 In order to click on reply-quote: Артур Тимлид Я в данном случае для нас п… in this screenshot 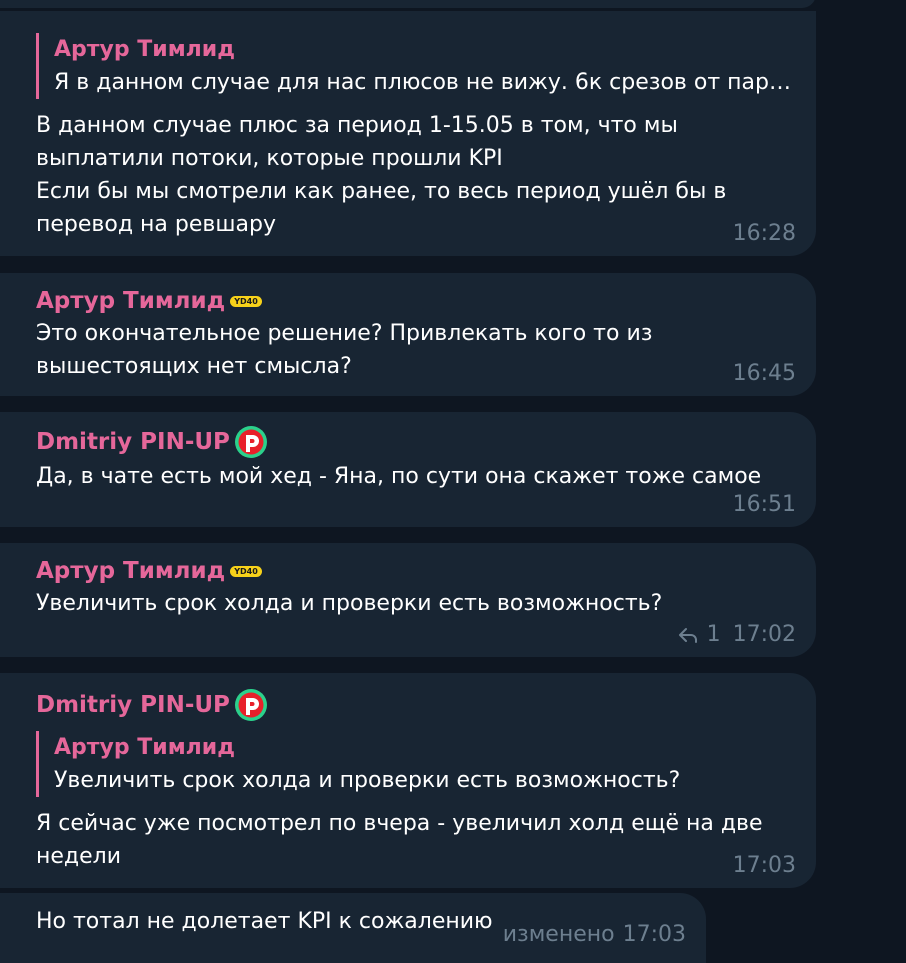, I will do `click(414, 66)`.